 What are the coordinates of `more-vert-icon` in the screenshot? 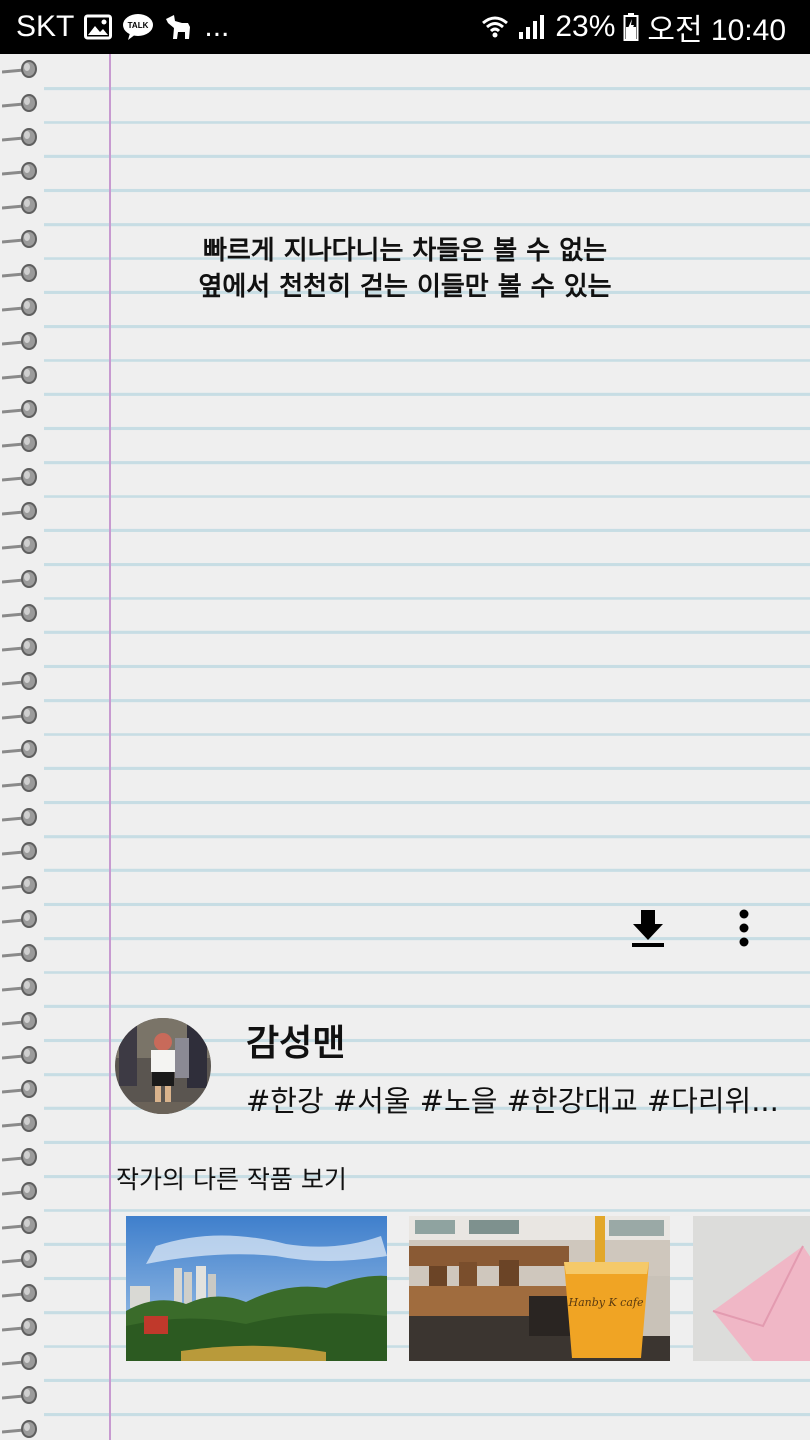 It's located at (744, 928).